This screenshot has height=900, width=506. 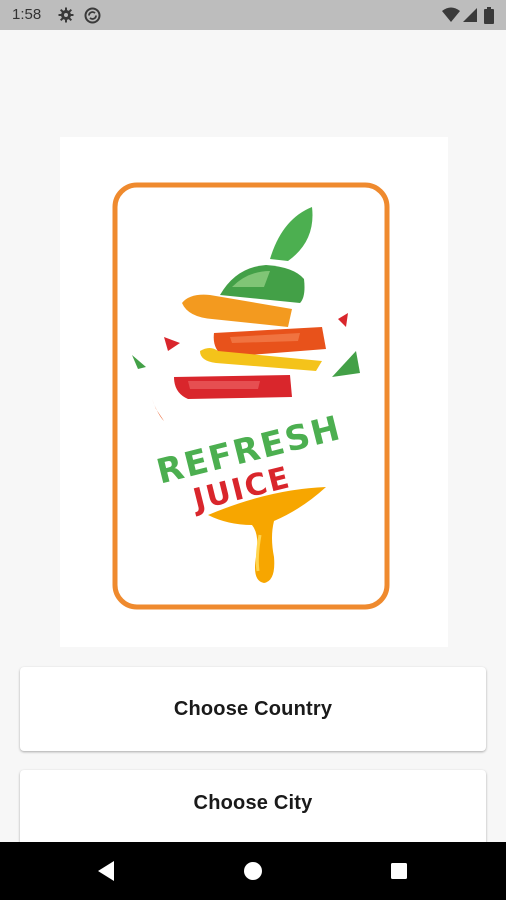 I want to click on home-button, so click(x=253, y=871).